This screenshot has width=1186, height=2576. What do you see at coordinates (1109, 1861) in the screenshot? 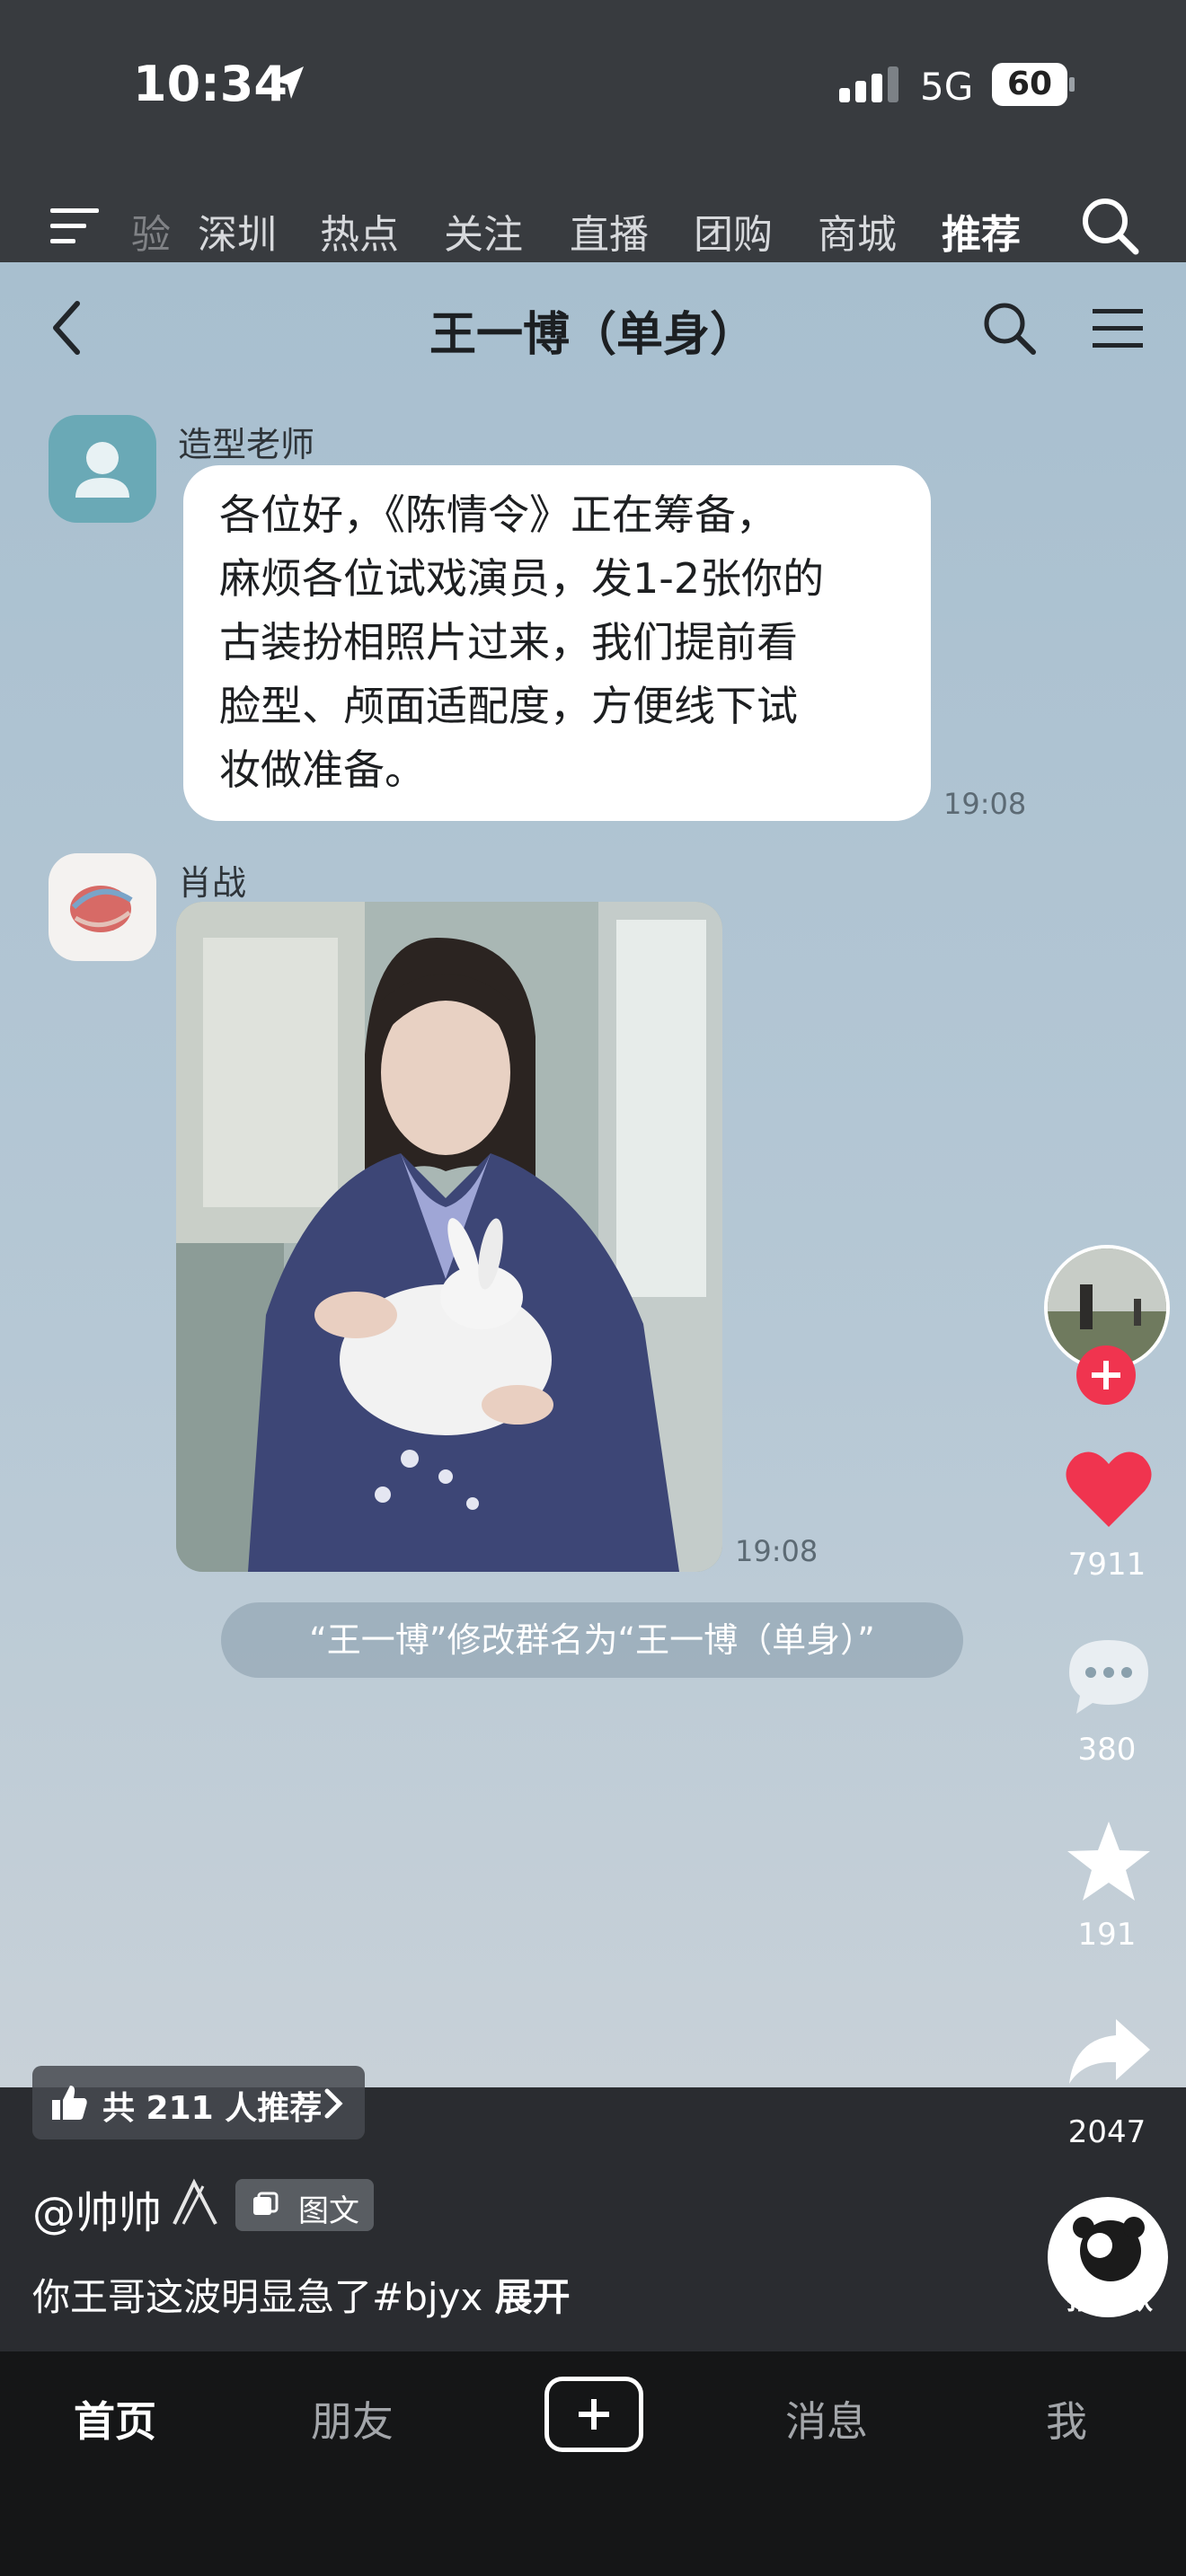
I see `favorite-star-icon` at bounding box center [1109, 1861].